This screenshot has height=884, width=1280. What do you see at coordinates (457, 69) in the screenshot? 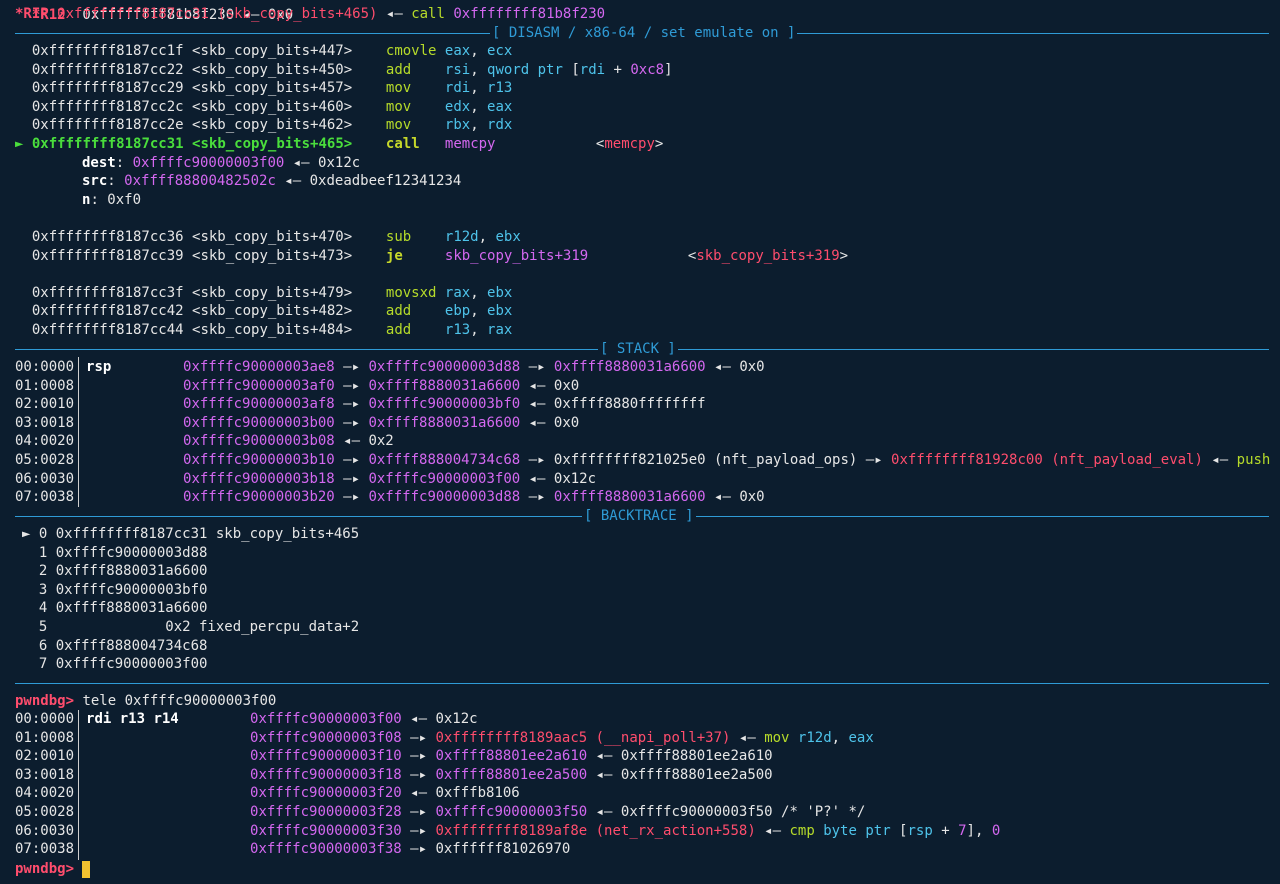
I see `operand: rsi` at bounding box center [457, 69].